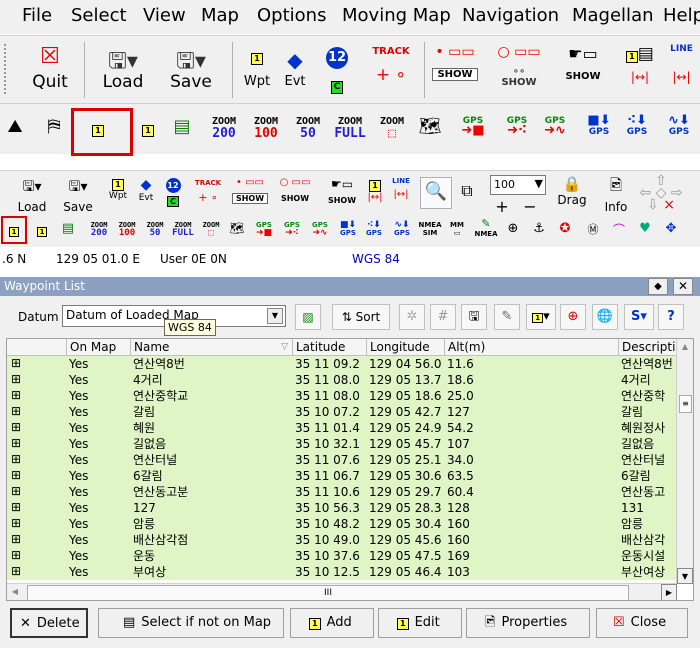 This screenshot has height=648, width=700. Describe the element at coordinates (396, 15) in the screenshot. I see `menu-moving-map: Moving Map` at that location.